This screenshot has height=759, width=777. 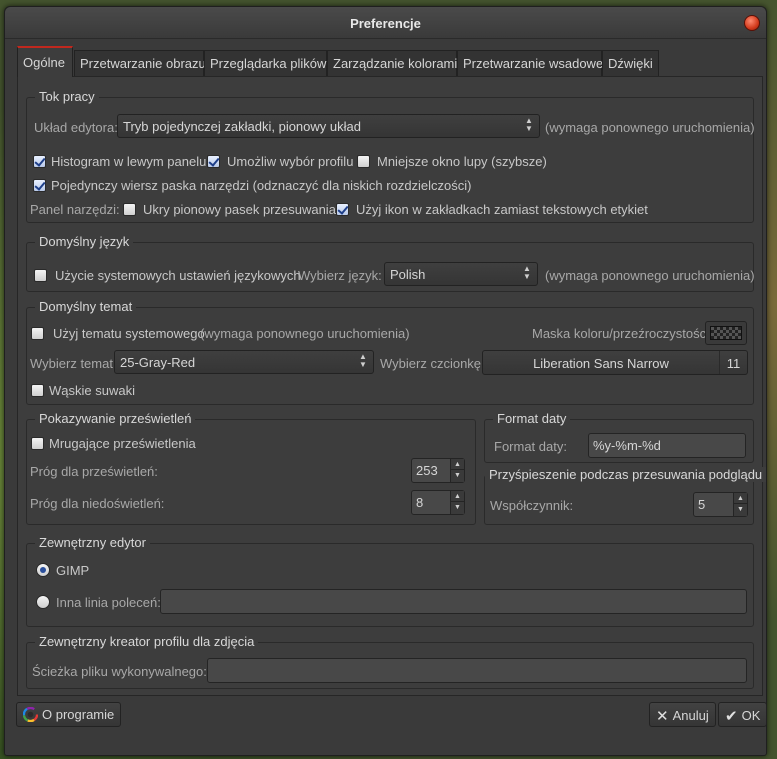 I want to click on tab-file-browser: Przeglądarka plików, so click(x=265, y=63).